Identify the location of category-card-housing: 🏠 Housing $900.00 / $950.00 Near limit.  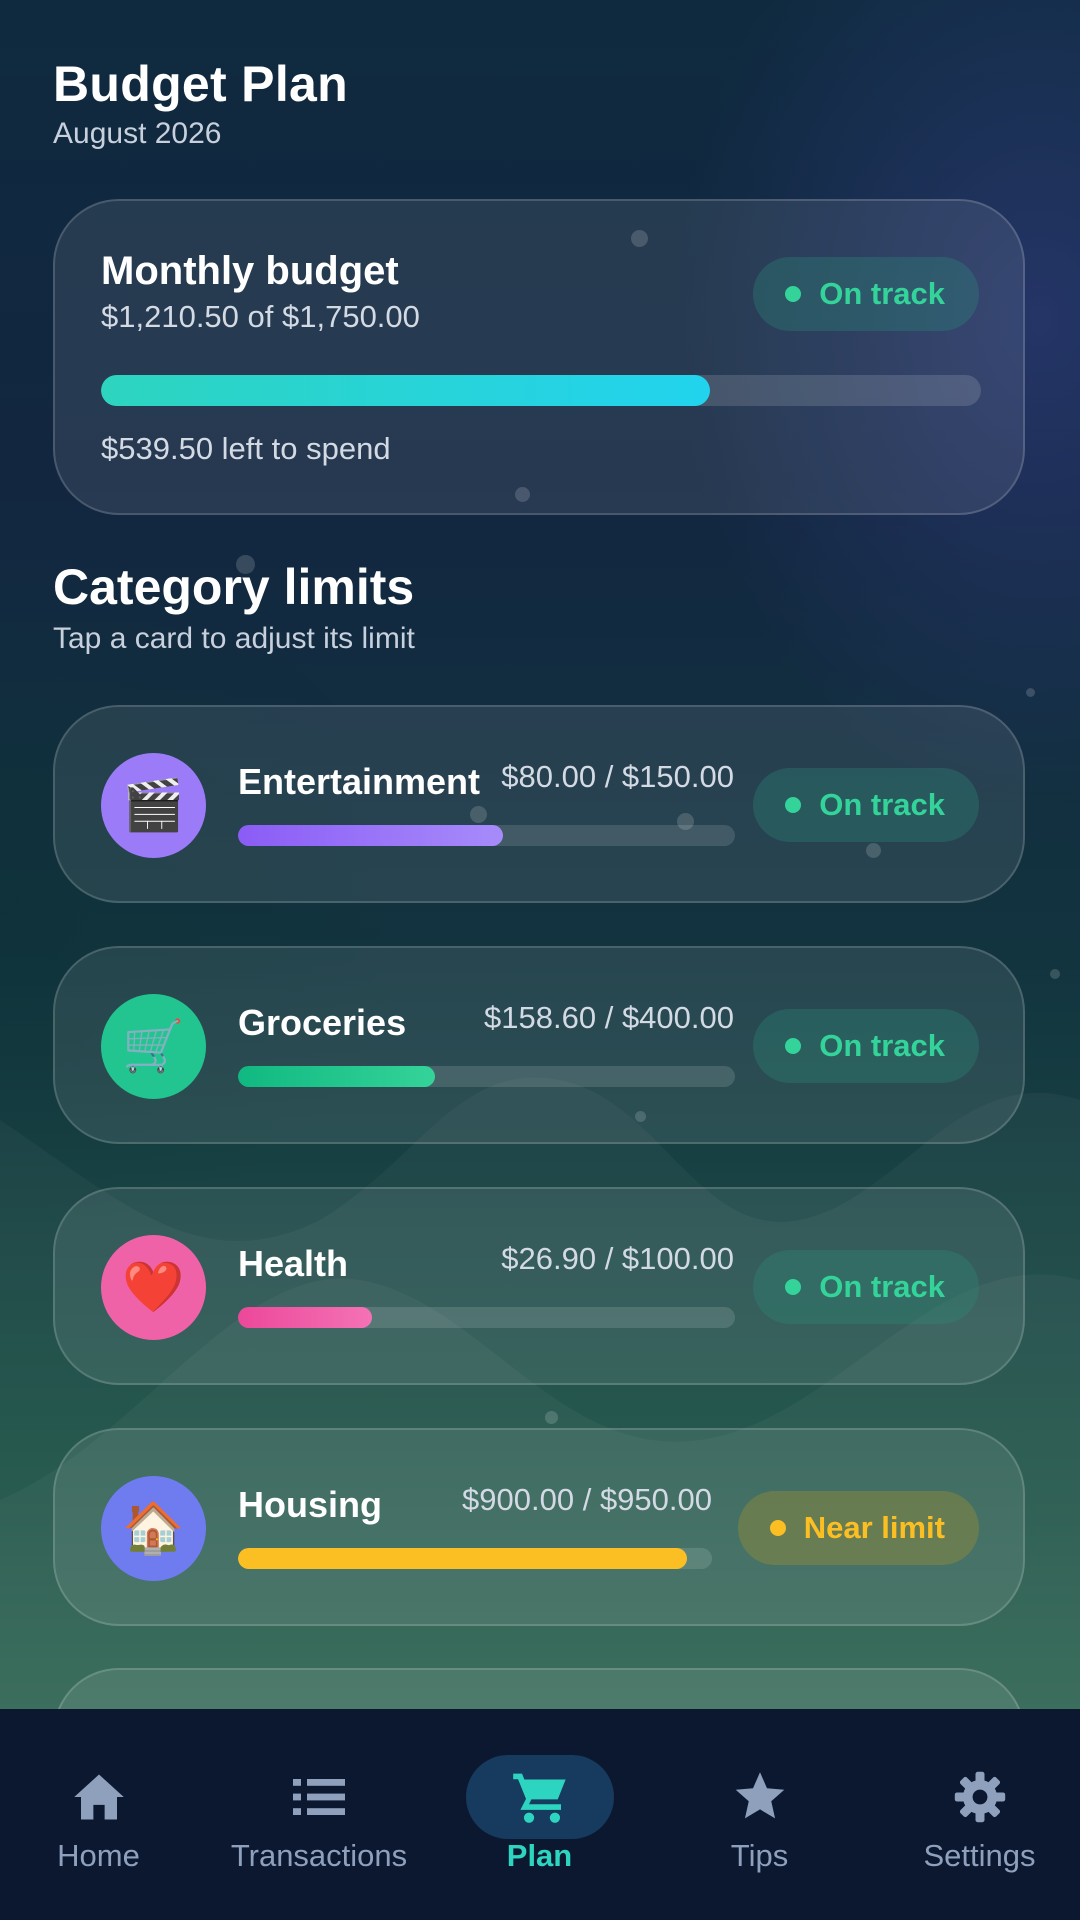
(539, 1527).